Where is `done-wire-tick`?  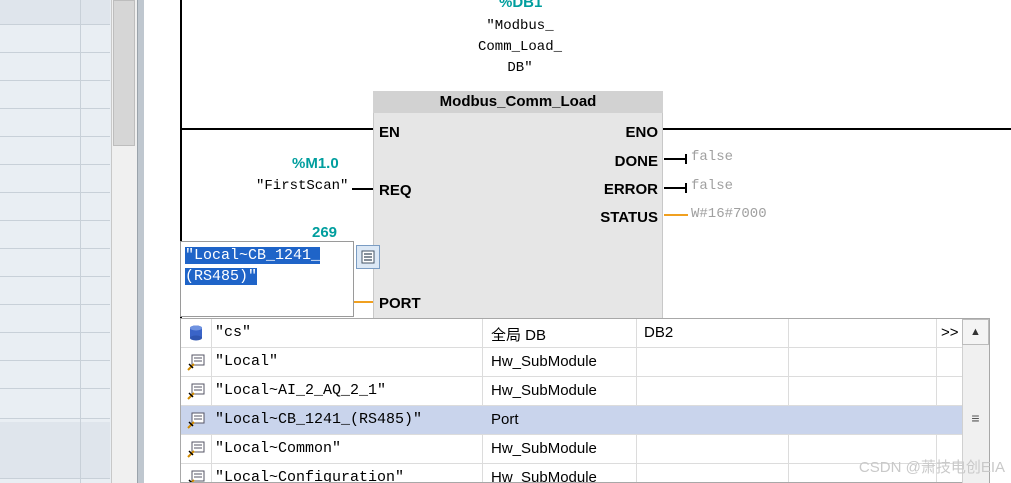 done-wire-tick is located at coordinates (686, 159).